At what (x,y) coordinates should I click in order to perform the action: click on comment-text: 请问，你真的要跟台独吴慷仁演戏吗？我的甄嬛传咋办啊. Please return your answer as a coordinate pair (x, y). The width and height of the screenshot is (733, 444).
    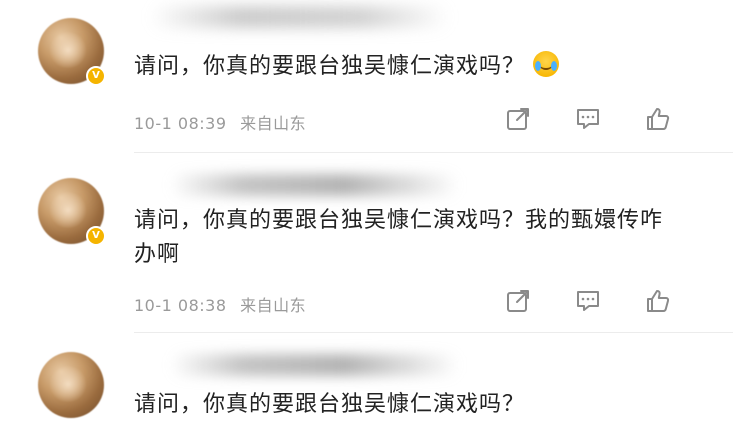
    Looking at the image, I should click on (404, 238).